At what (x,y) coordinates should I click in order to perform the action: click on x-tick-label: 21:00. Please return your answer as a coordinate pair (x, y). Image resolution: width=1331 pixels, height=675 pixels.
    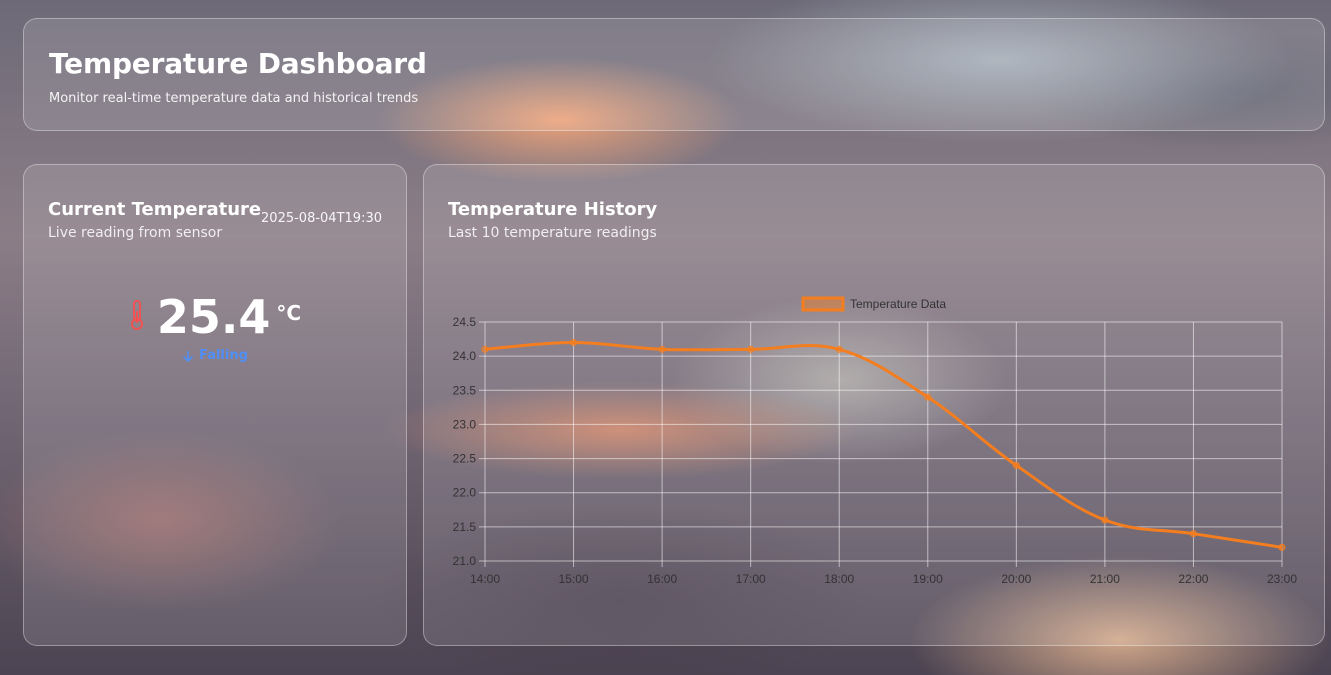
    Looking at the image, I should click on (1105, 579).